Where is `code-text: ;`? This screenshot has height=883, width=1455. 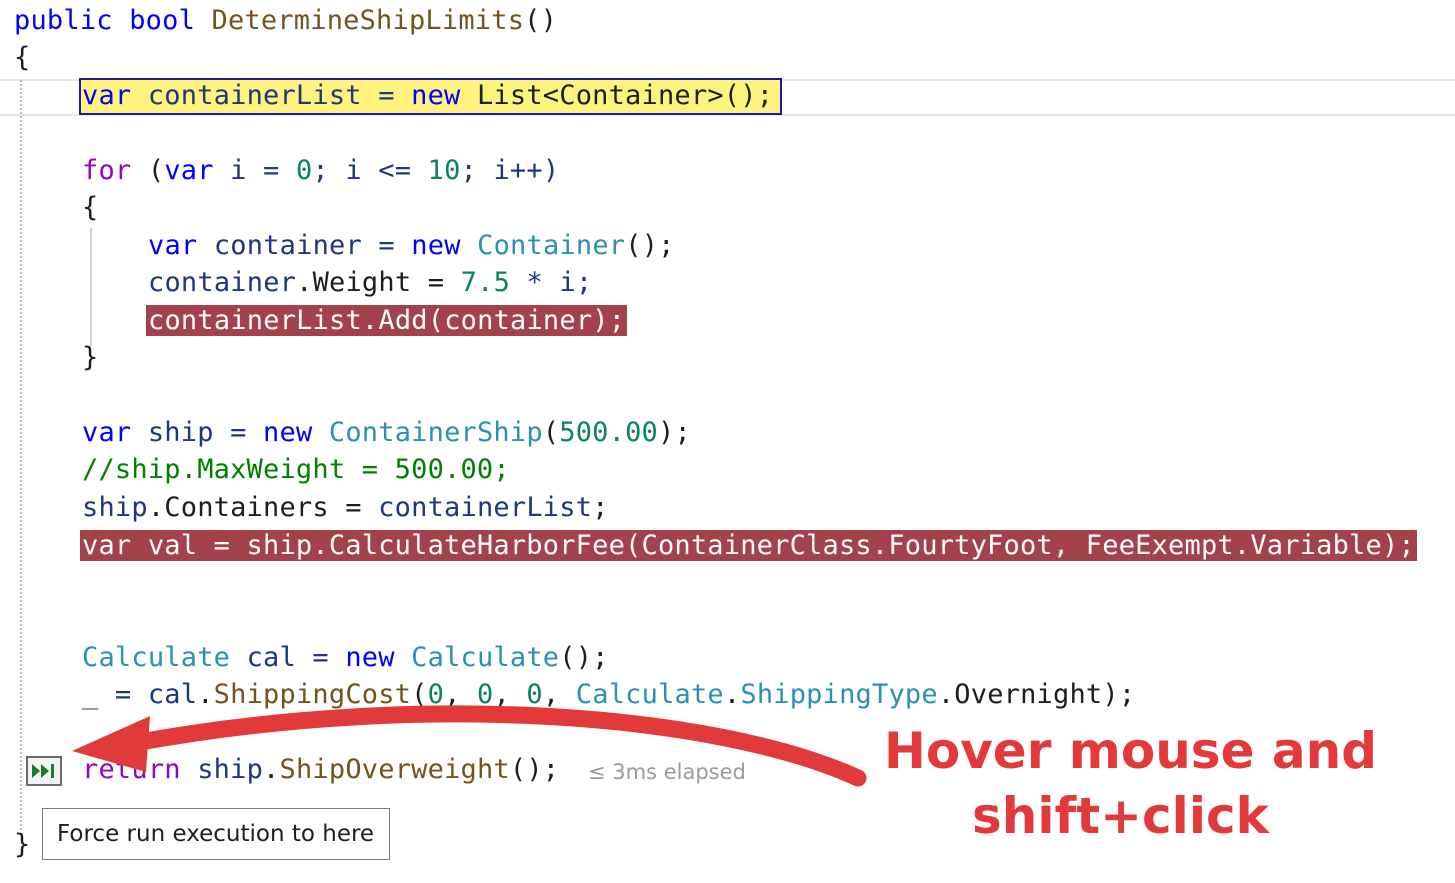
code-text: ; is located at coordinates (600, 507).